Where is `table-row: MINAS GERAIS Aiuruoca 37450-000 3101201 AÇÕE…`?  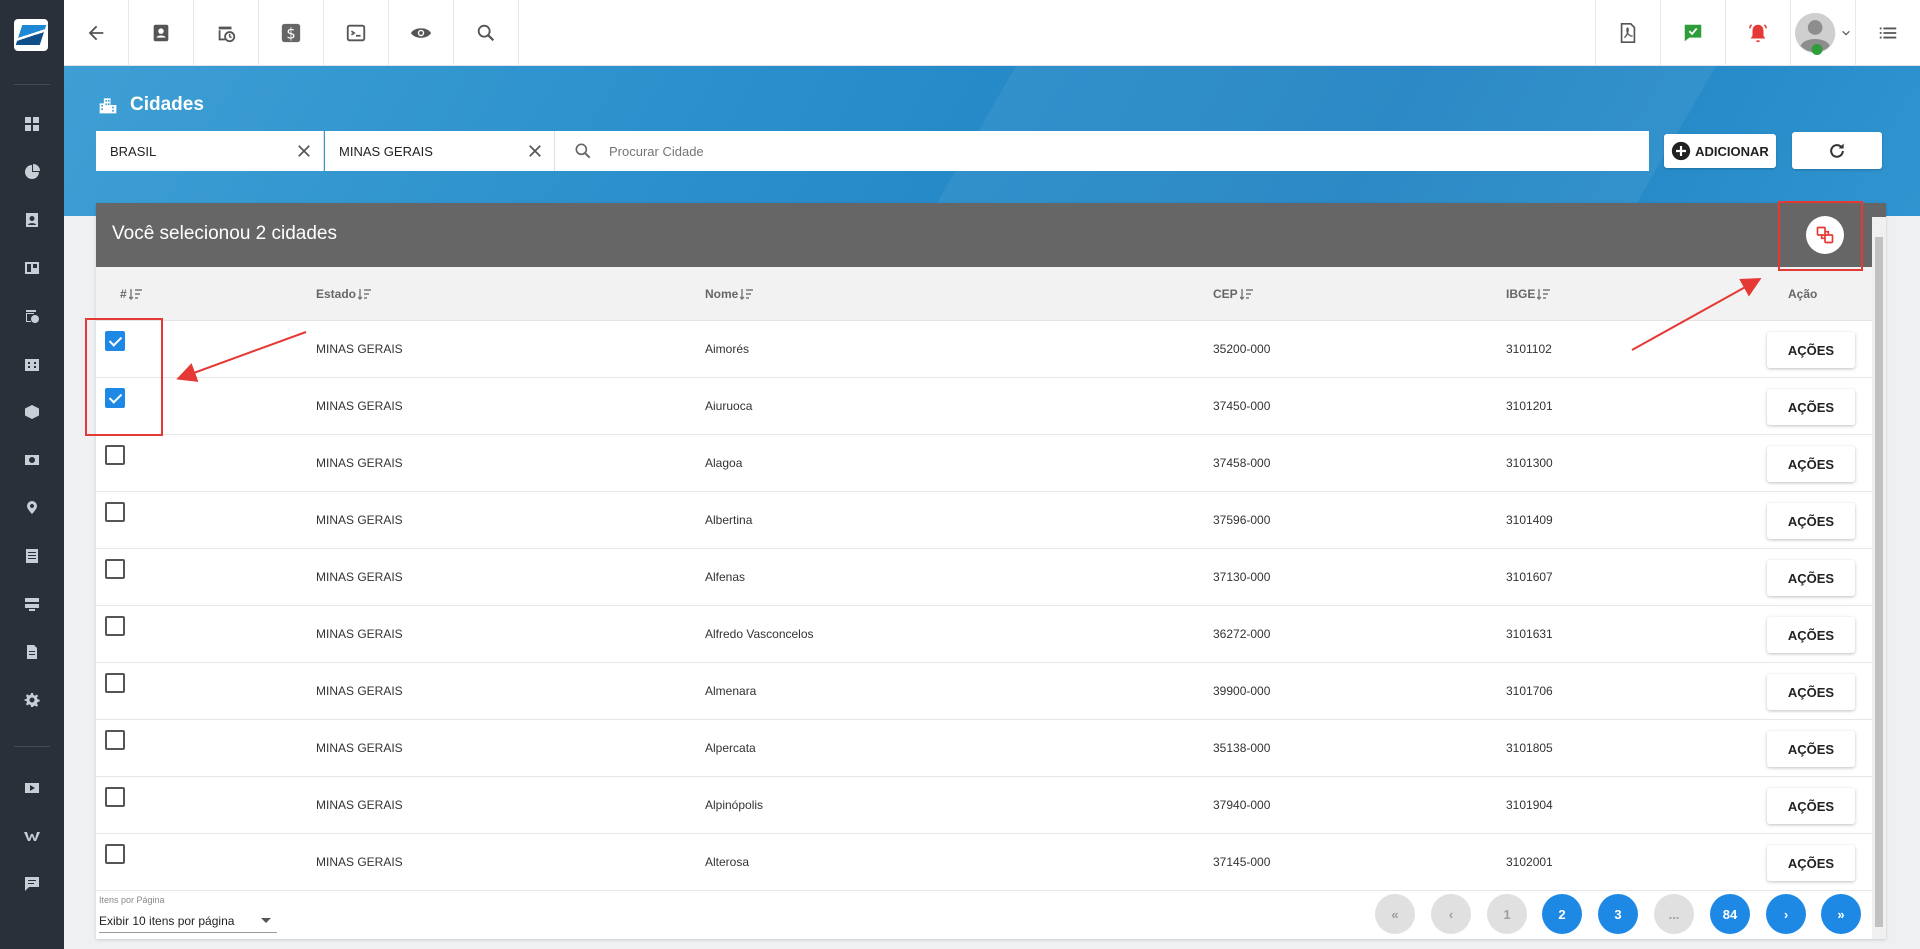
table-row: MINAS GERAIS Aiuruoca 37450-000 3101201 AÇÕE… is located at coordinates (984, 406).